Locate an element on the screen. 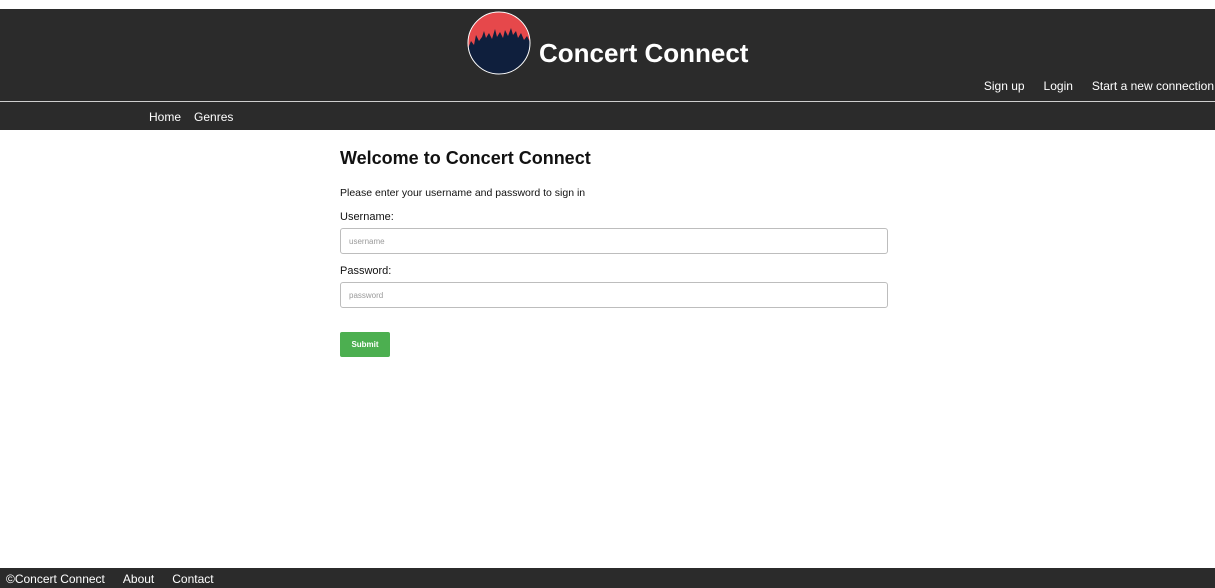  account-links: Sign up Login Start a new connection is located at coordinates (1089, 86).